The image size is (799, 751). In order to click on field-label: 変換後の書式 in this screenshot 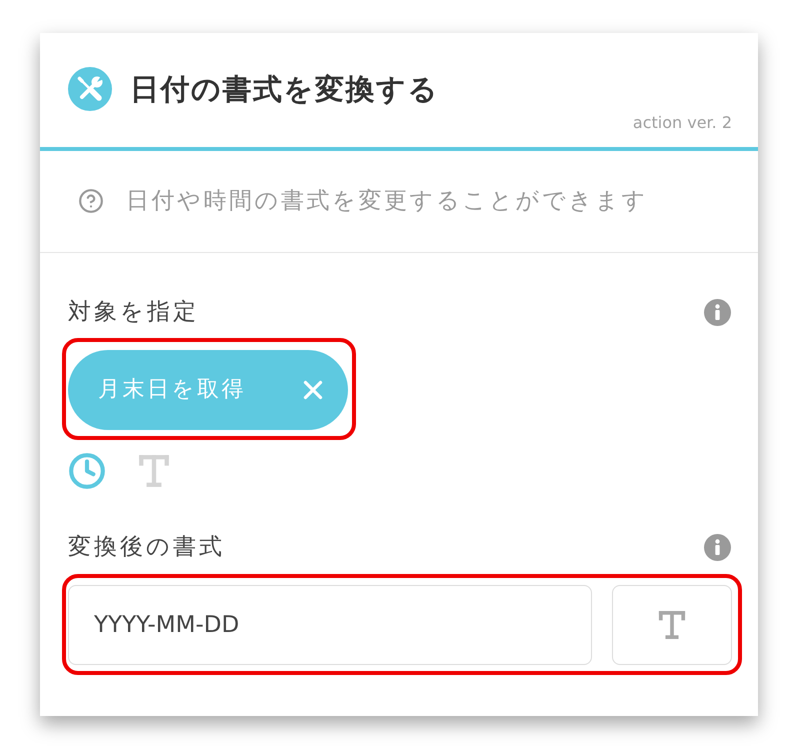, I will do `click(146, 547)`.